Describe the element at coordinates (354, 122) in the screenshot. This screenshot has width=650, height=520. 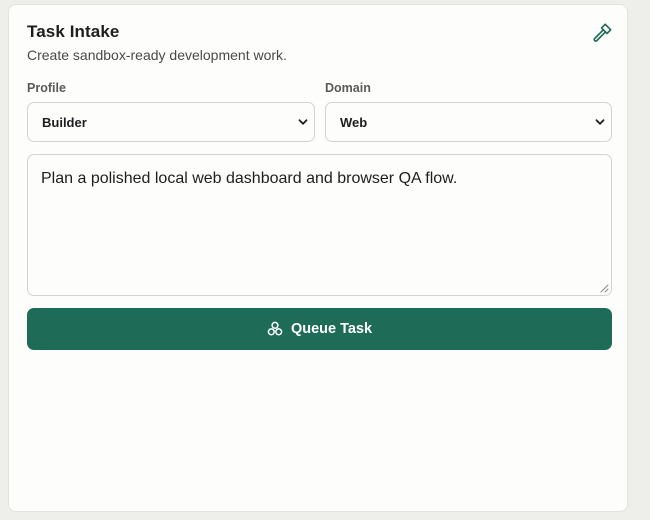
I see `domain-select-value: Web` at that location.